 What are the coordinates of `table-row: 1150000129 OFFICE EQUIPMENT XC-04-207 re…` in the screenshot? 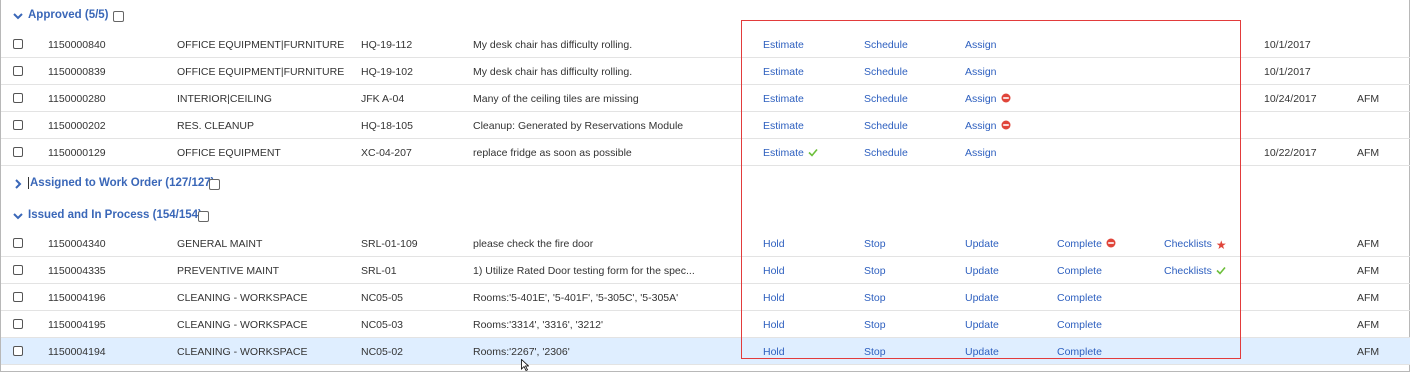 It's located at (705, 152).